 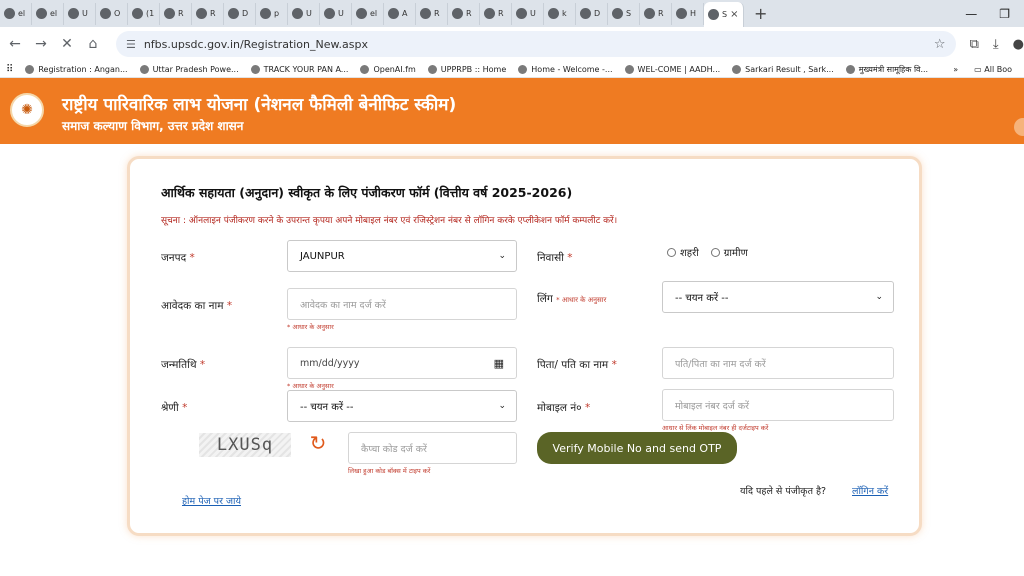 I want to click on download-icon: ⤓, so click(x=996, y=44).